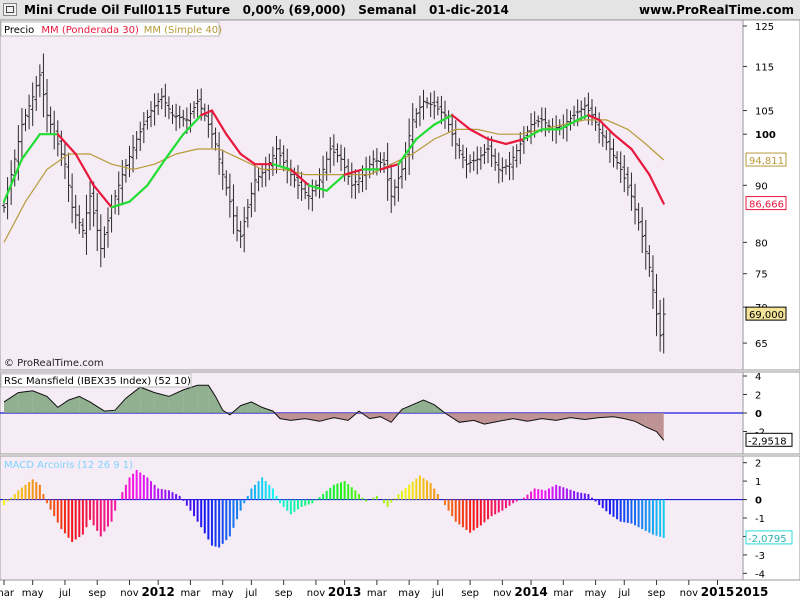 The height and width of the screenshot is (600, 800). What do you see at coordinates (766, 161) in the screenshot?
I see `last-value-label: 94,811` at bounding box center [766, 161].